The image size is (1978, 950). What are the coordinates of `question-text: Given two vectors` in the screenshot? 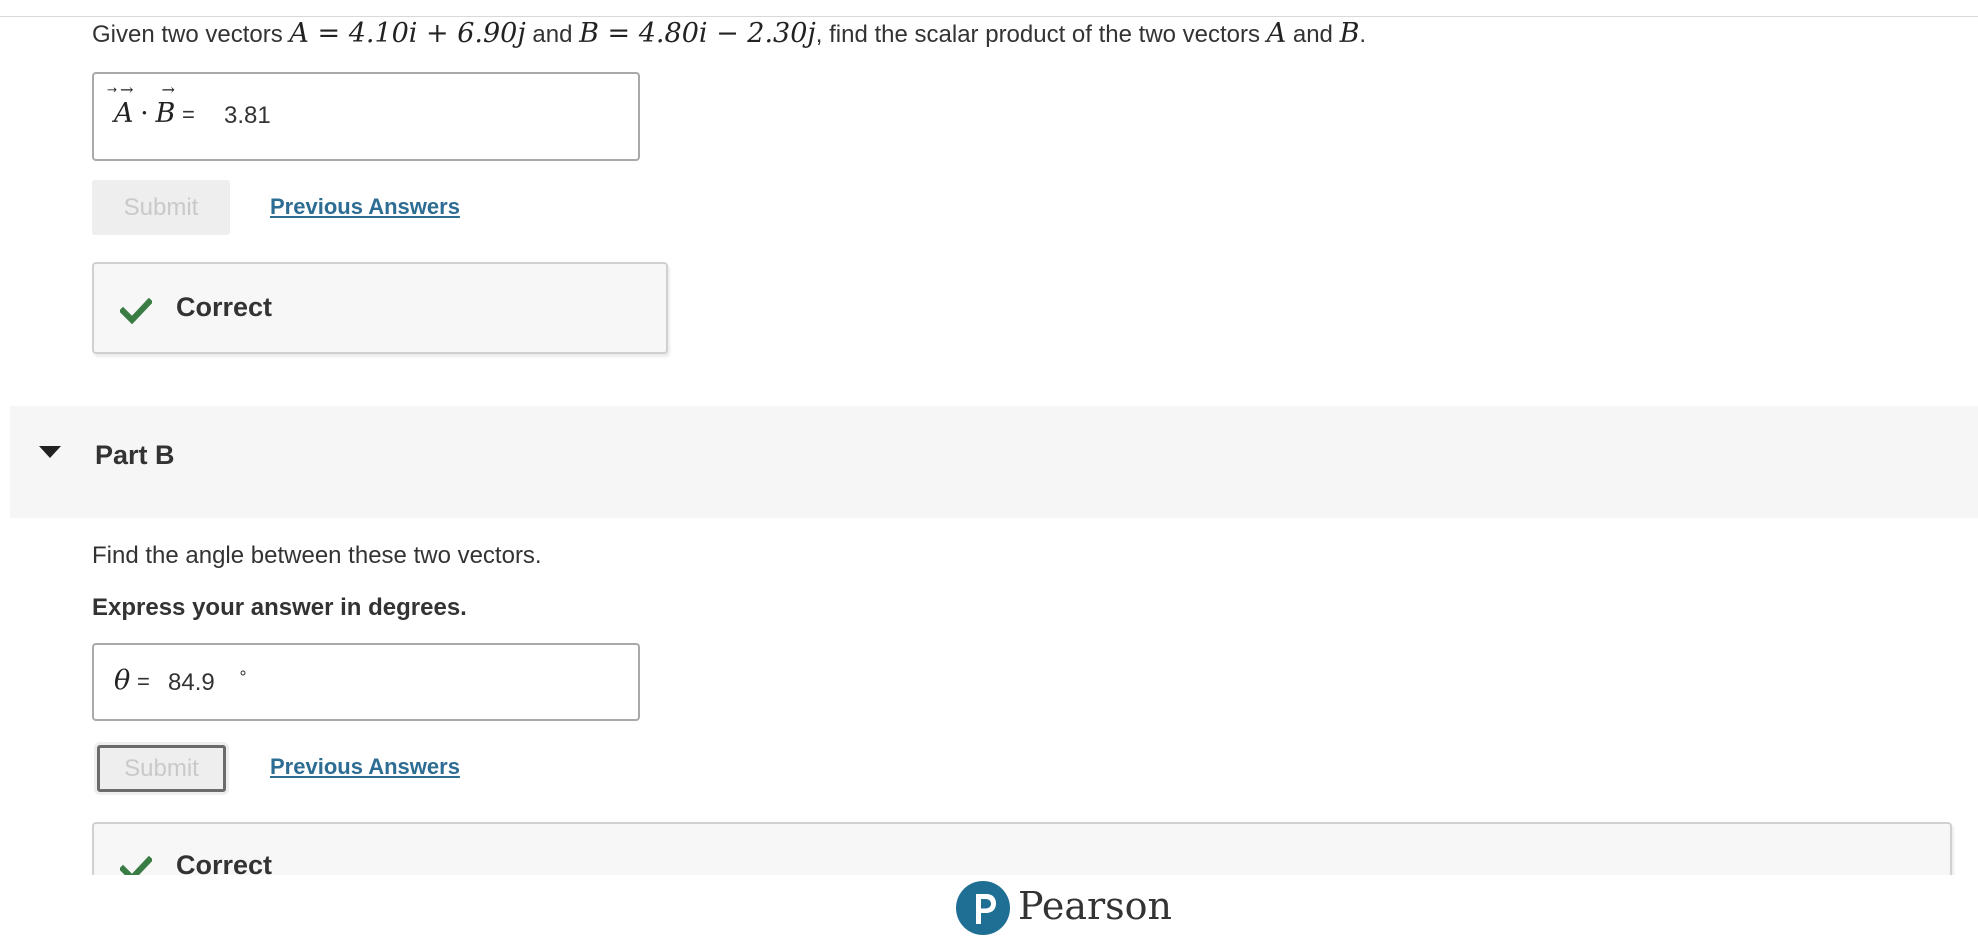 It's located at (191, 34).